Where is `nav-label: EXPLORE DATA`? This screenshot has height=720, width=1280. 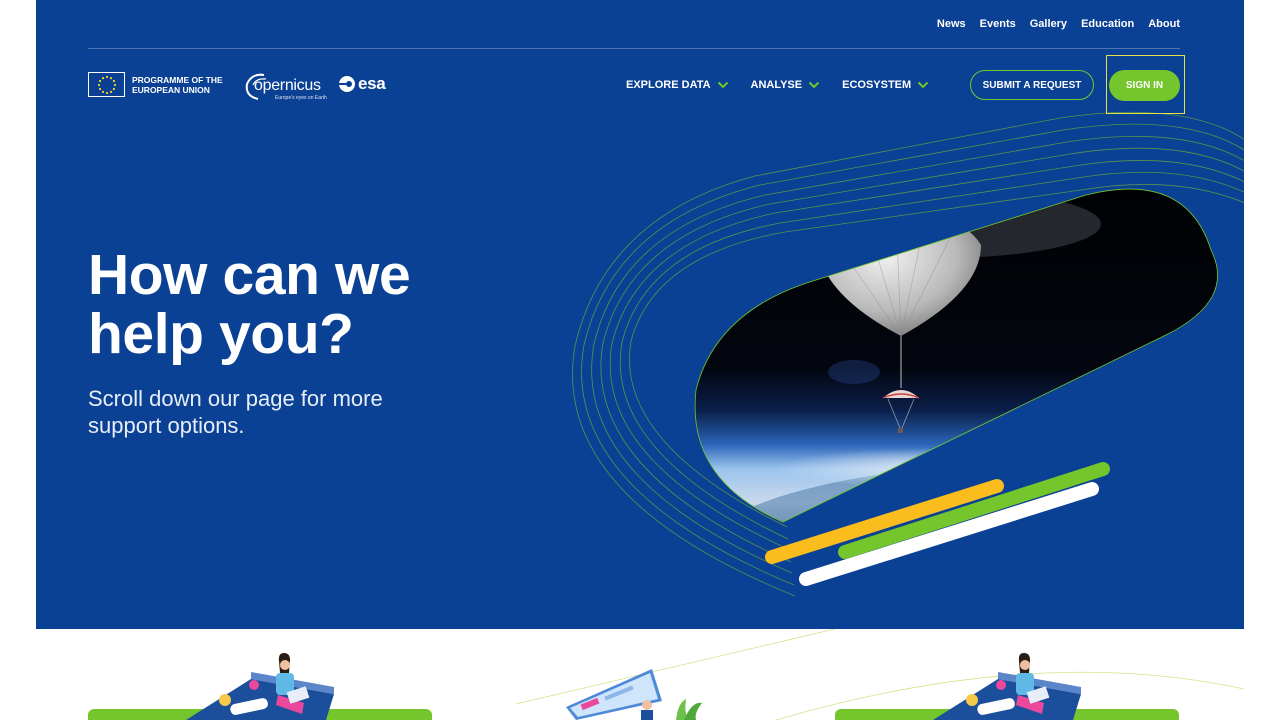 nav-label: EXPLORE DATA is located at coordinates (668, 85).